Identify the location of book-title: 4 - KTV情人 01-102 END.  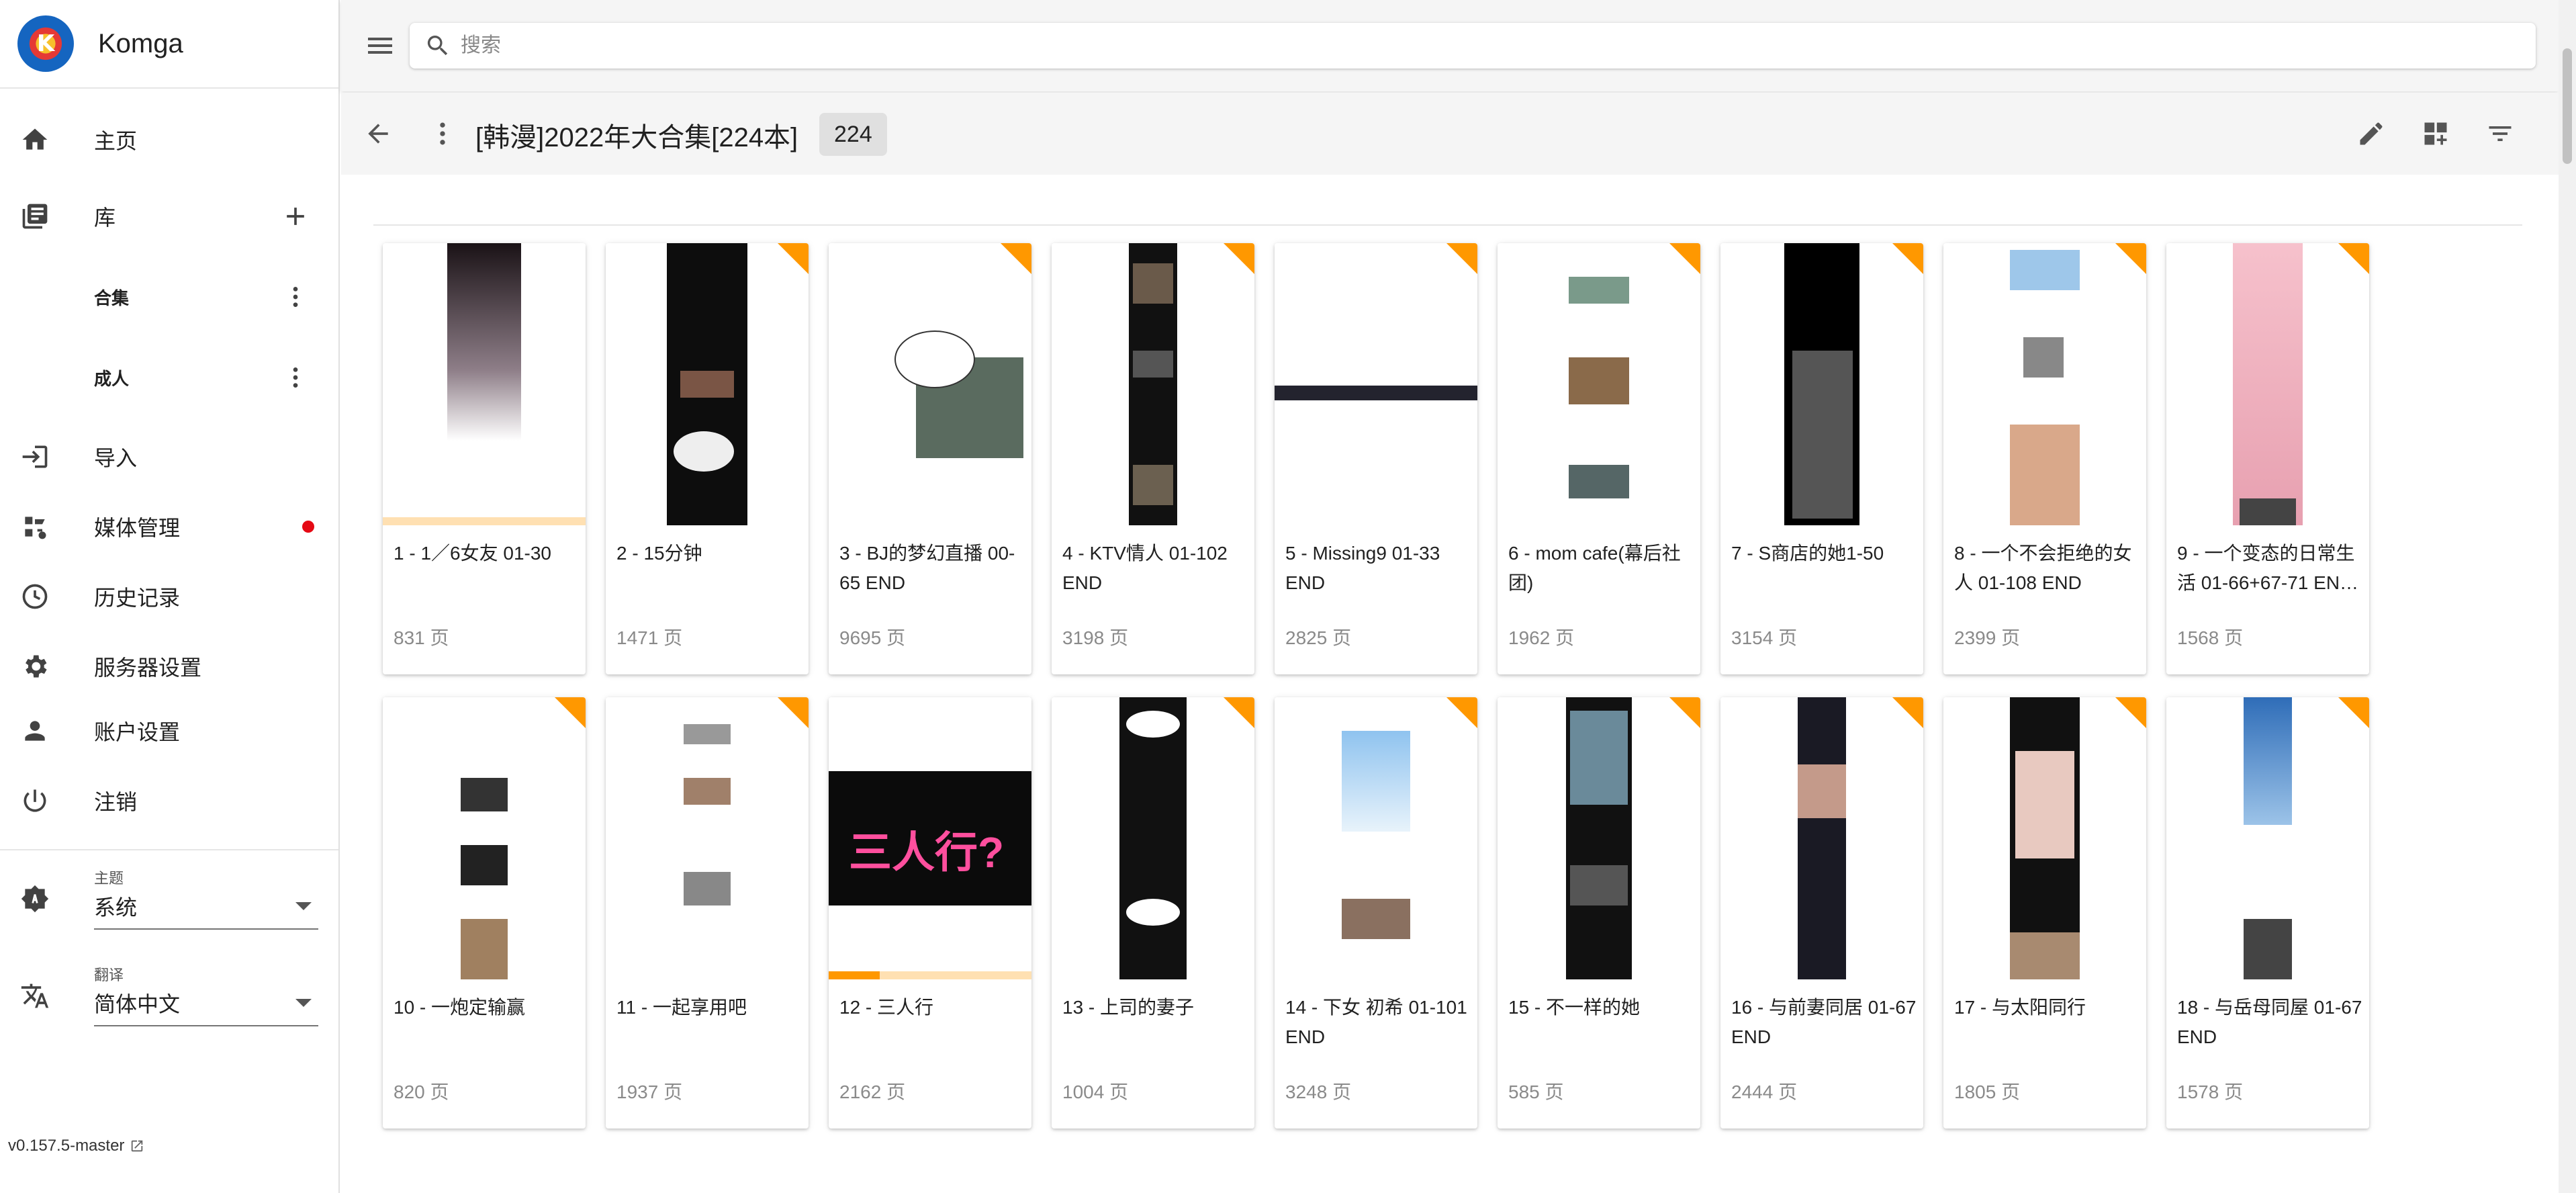
(1155, 568).